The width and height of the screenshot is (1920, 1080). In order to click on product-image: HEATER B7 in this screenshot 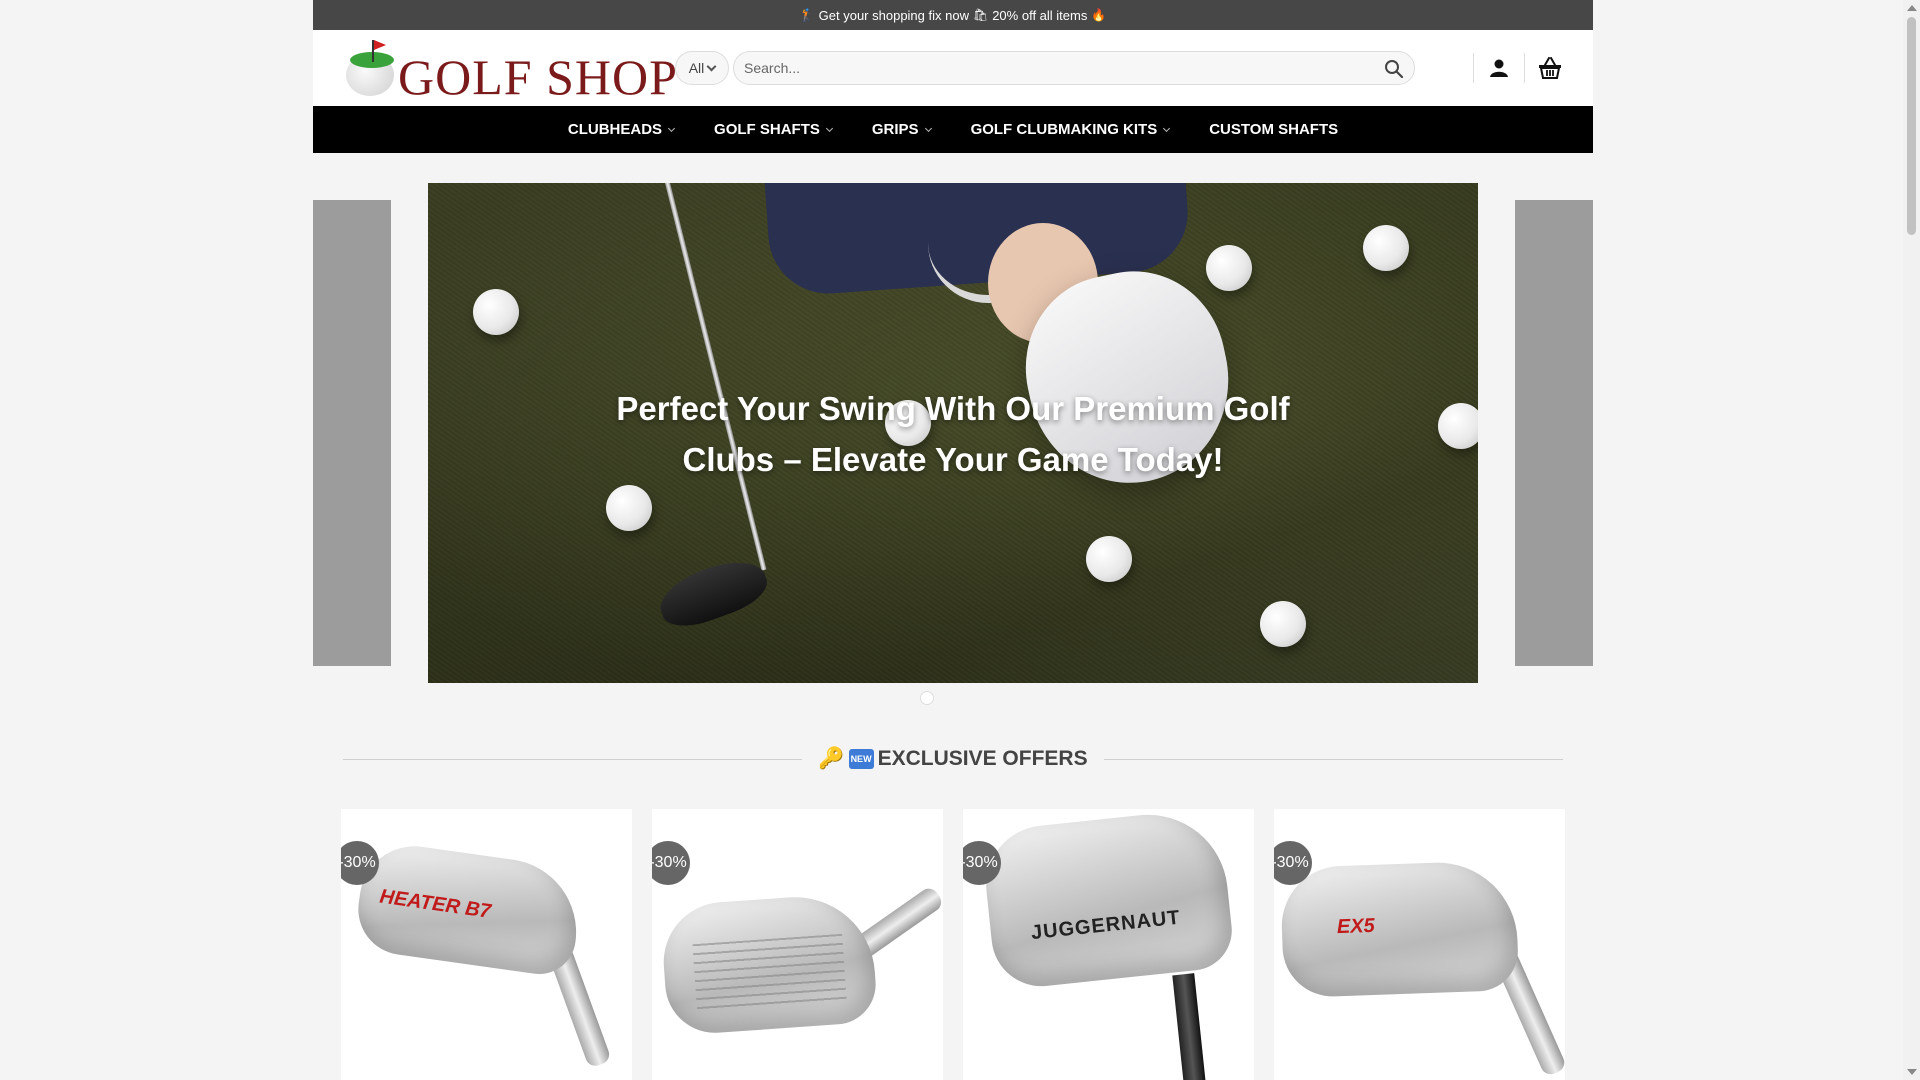, I will do `click(469, 909)`.